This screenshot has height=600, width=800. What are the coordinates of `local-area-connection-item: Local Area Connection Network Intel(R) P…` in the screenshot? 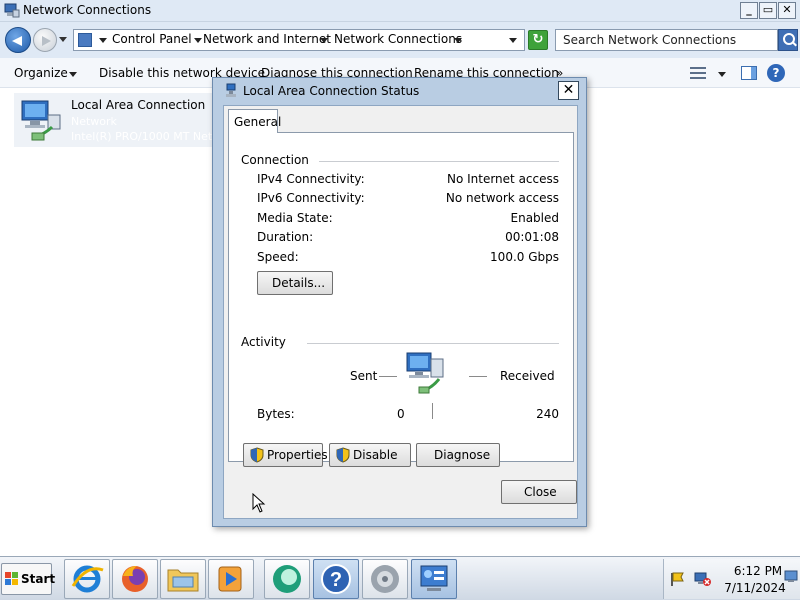 It's located at (159, 120).